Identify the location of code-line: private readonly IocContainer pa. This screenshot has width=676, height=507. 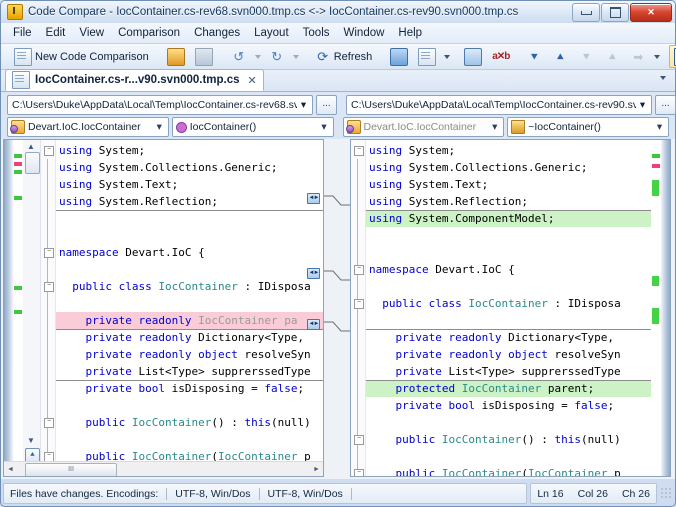
(189, 320).